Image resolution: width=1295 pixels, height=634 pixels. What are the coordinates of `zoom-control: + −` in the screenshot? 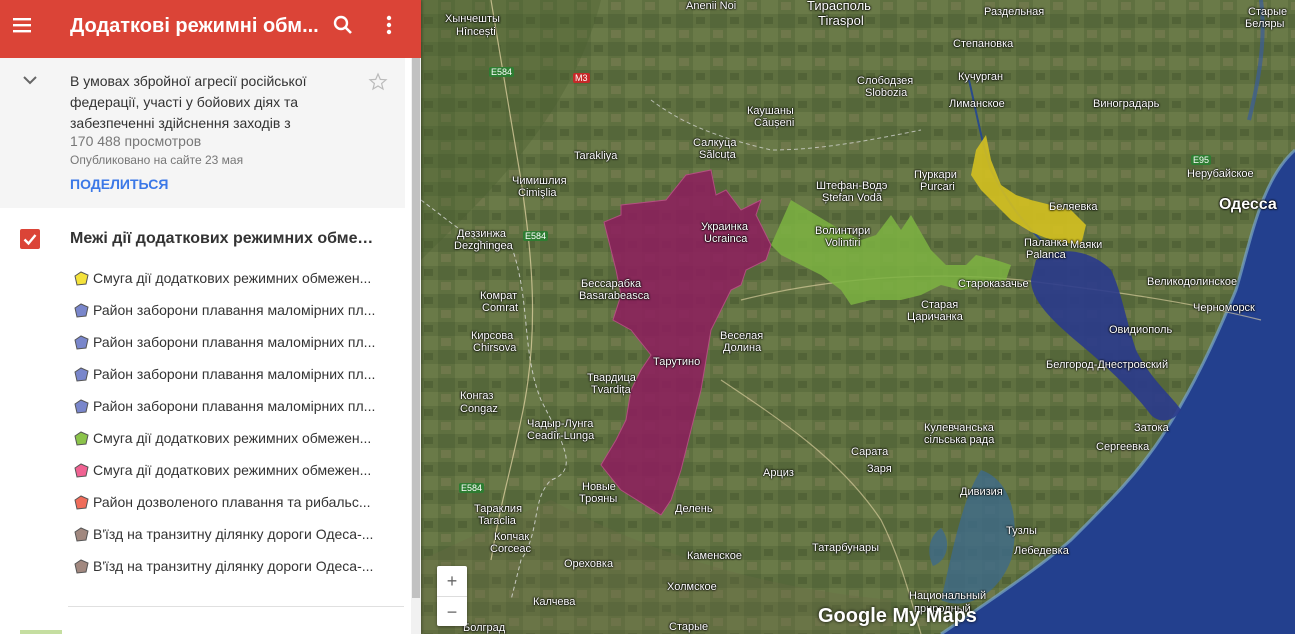 It's located at (452, 596).